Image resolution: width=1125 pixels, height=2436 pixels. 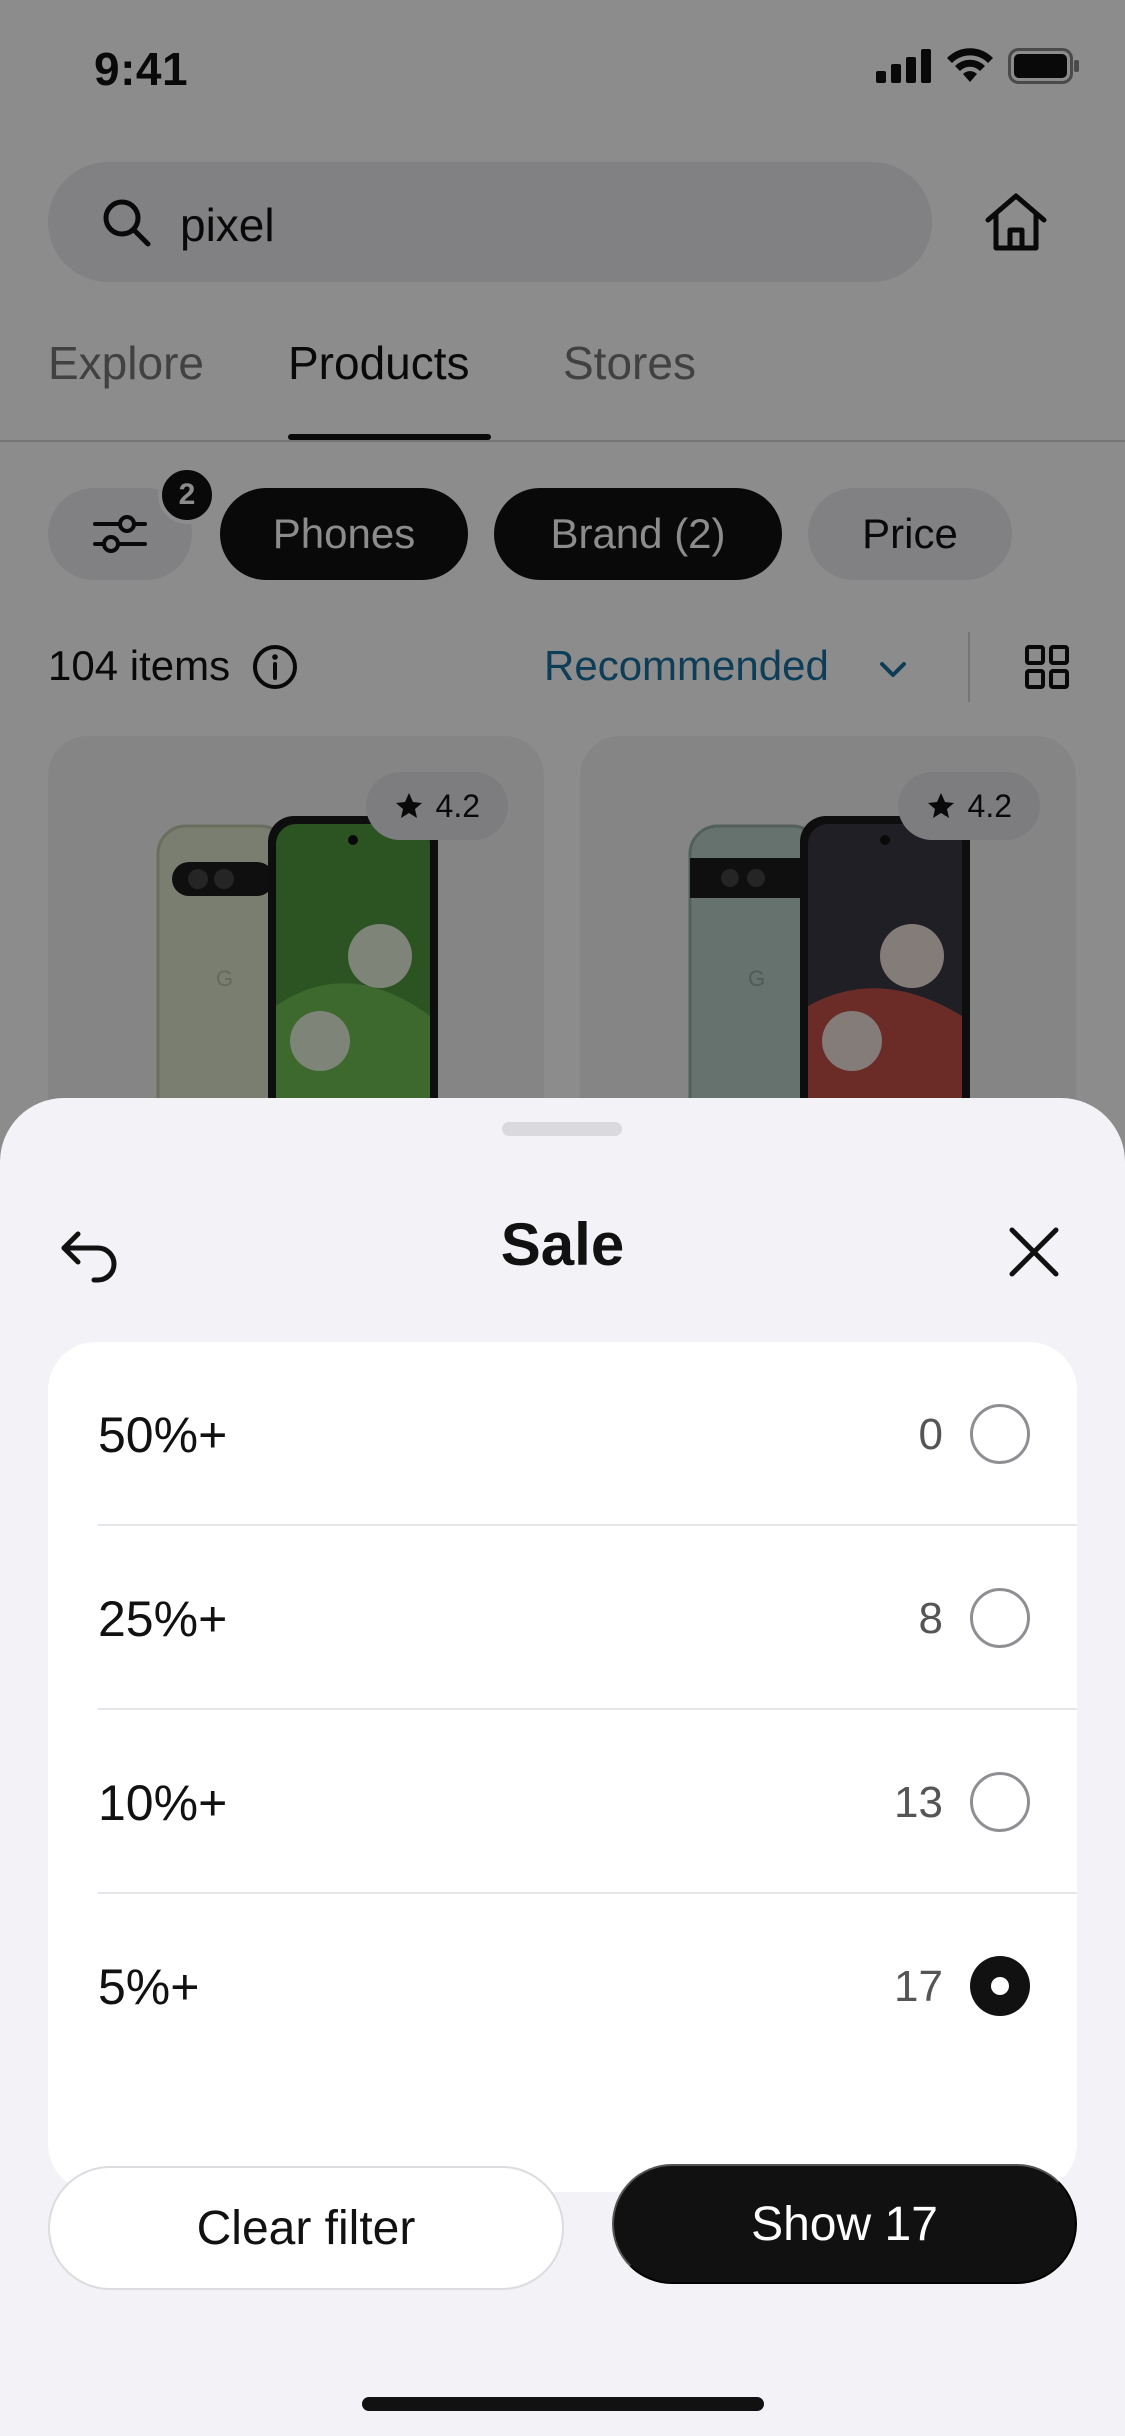 I want to click on clear-filter-button: Clear filter, so click(x=306, y=2228).